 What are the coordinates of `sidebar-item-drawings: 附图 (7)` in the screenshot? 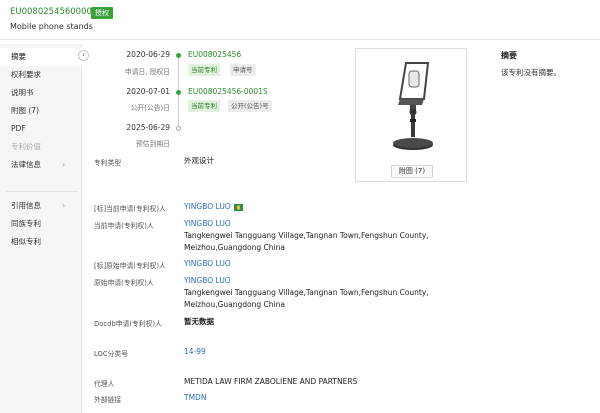 It's located at (41, 111).